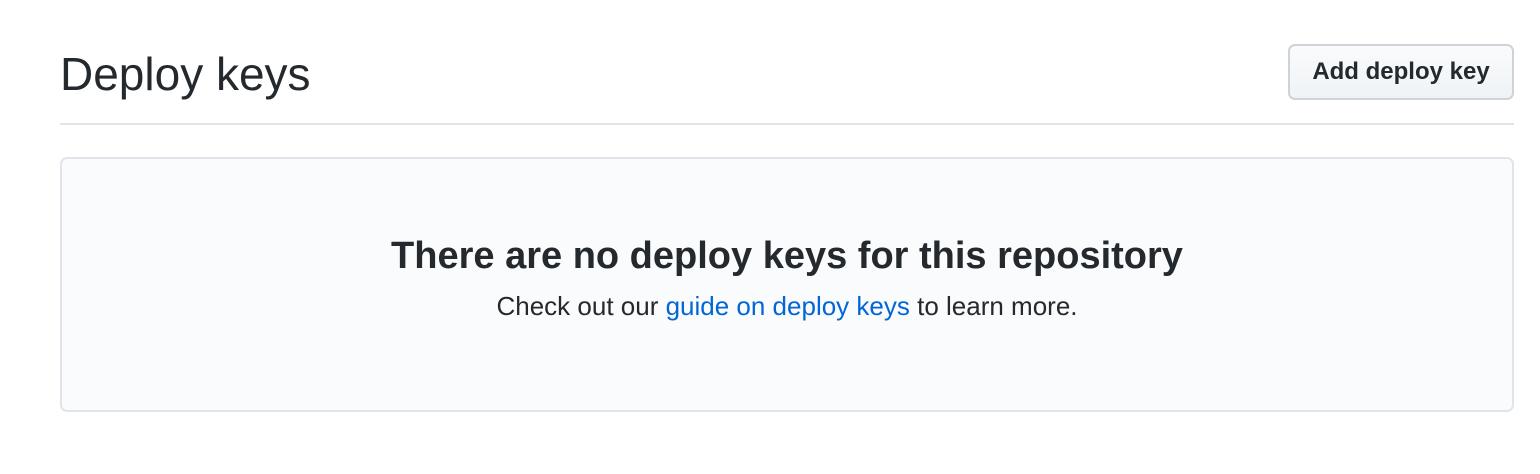 This screenshot has width=1540, height=474. I want to click on page-title: Deploy keys, so click(185, 74).